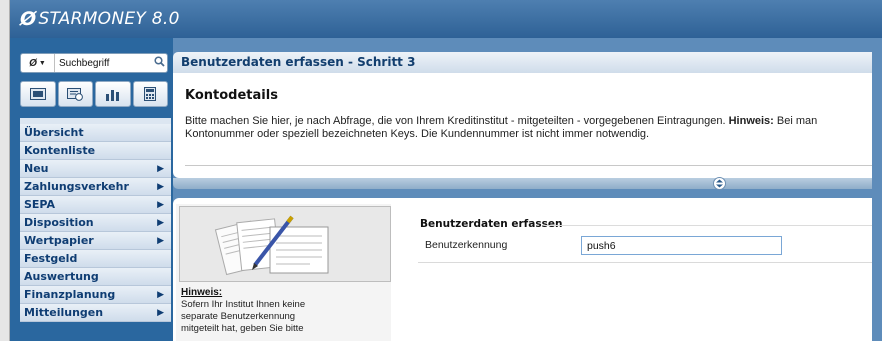 The height and width of the screenshot is (341, 882). I want to click on collapse-bar, so click(522, 183).